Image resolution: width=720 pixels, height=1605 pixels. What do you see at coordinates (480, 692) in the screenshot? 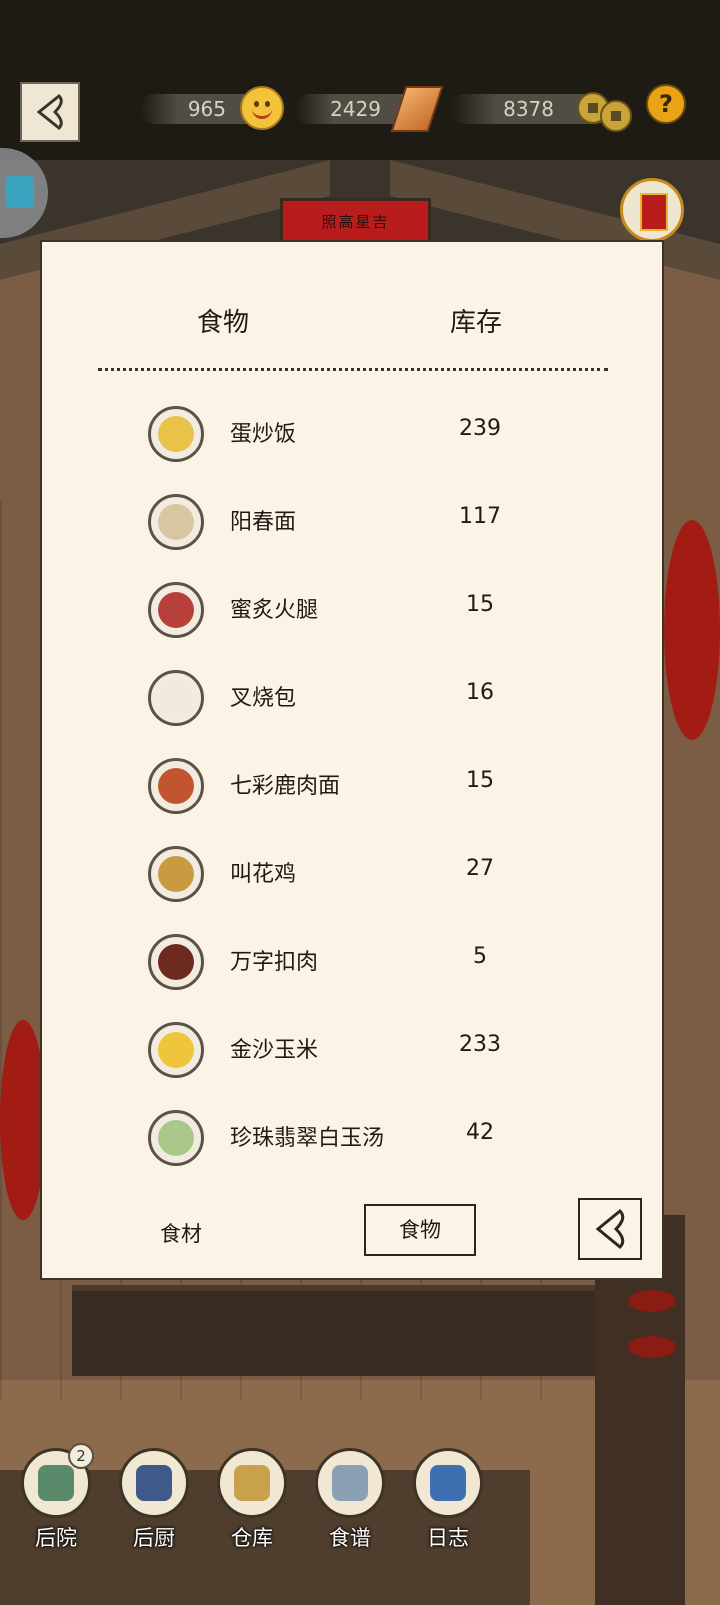
I see `food-stock: 16` at bounding box center [480, 692].